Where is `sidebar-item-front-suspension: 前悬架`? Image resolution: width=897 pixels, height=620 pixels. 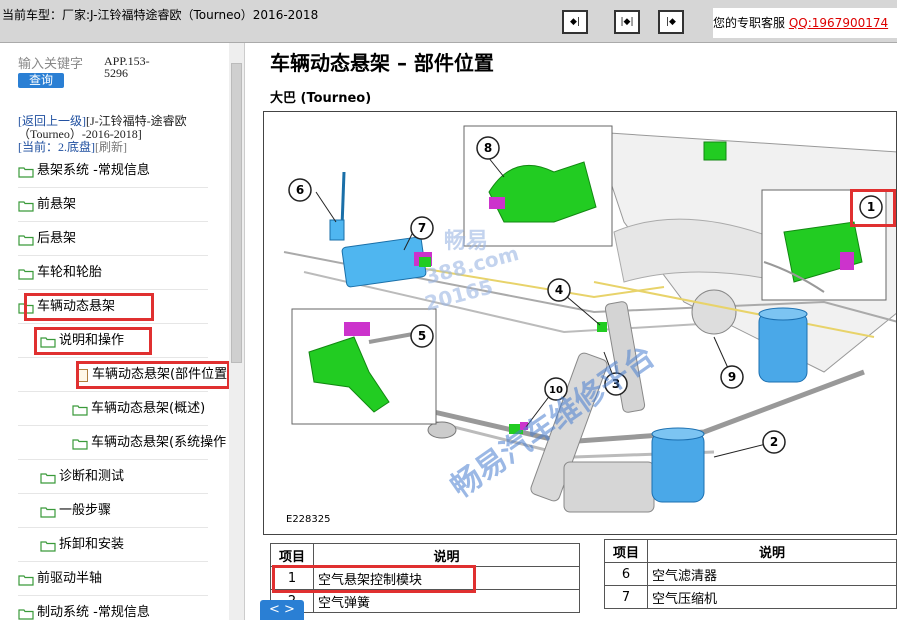 sidebar-item-front-suspension: 前悬架 is located at coordinates (47, 205).